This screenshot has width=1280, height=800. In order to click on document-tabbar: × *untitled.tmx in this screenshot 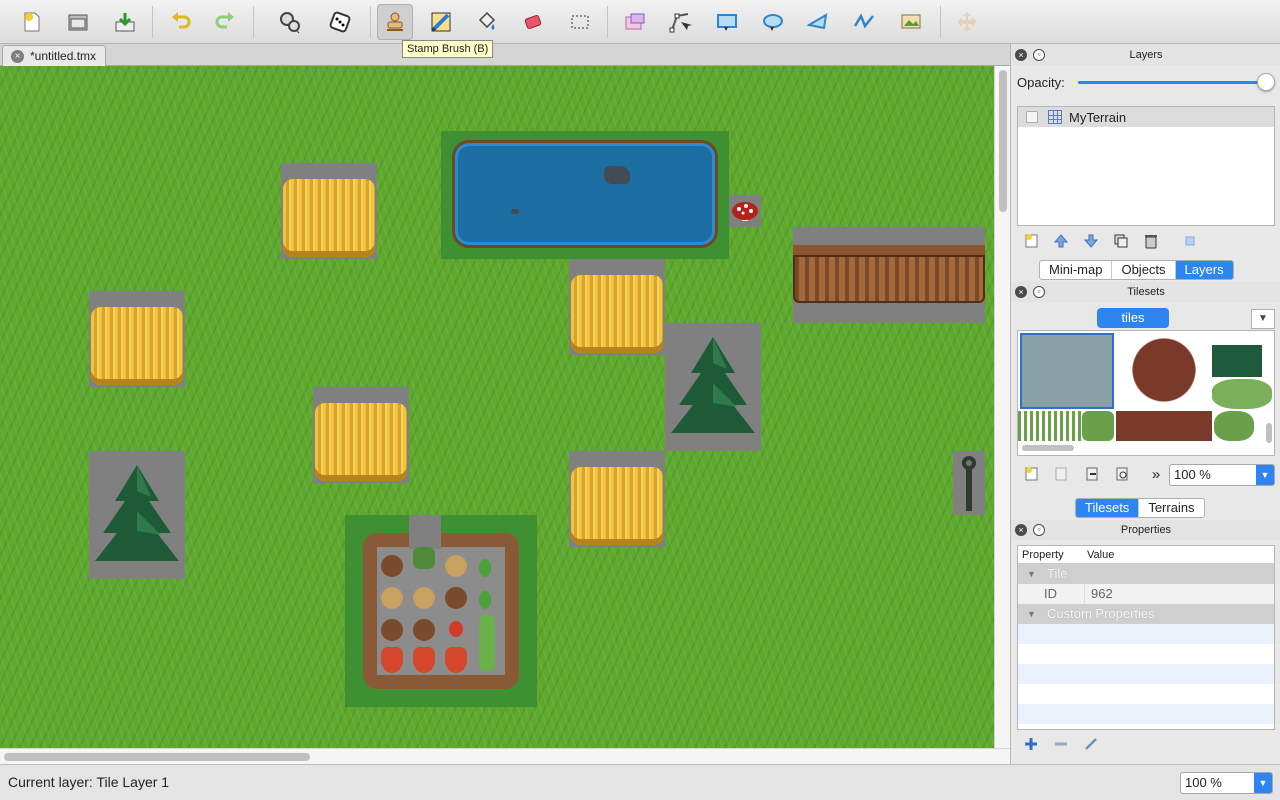, I will do `click(505, 55)`.